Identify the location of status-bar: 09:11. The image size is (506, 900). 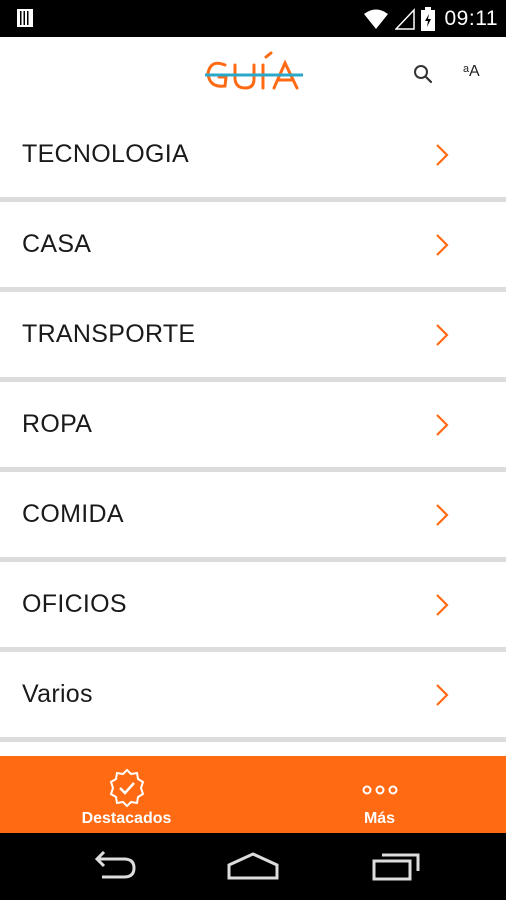
(253, 18).